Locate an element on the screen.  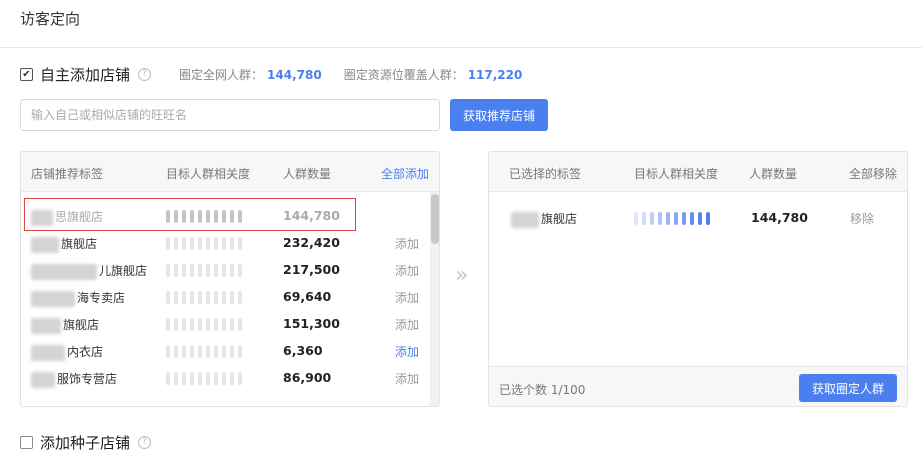
table-row: 内衣店 6,360 添加 is located at coordinates (230, 350).